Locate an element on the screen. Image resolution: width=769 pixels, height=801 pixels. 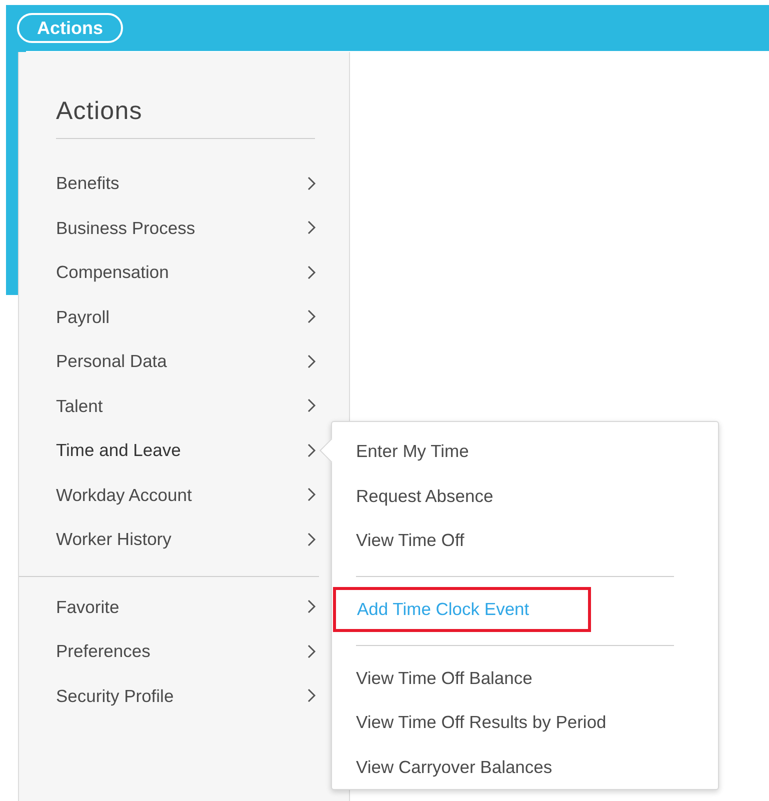
menu-title: Actions is located at coordinates (99, 112).